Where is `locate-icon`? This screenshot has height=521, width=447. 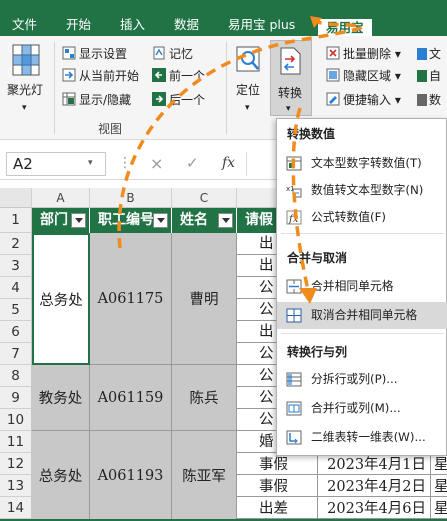 locate-icon is located at coordinates (249, 60).